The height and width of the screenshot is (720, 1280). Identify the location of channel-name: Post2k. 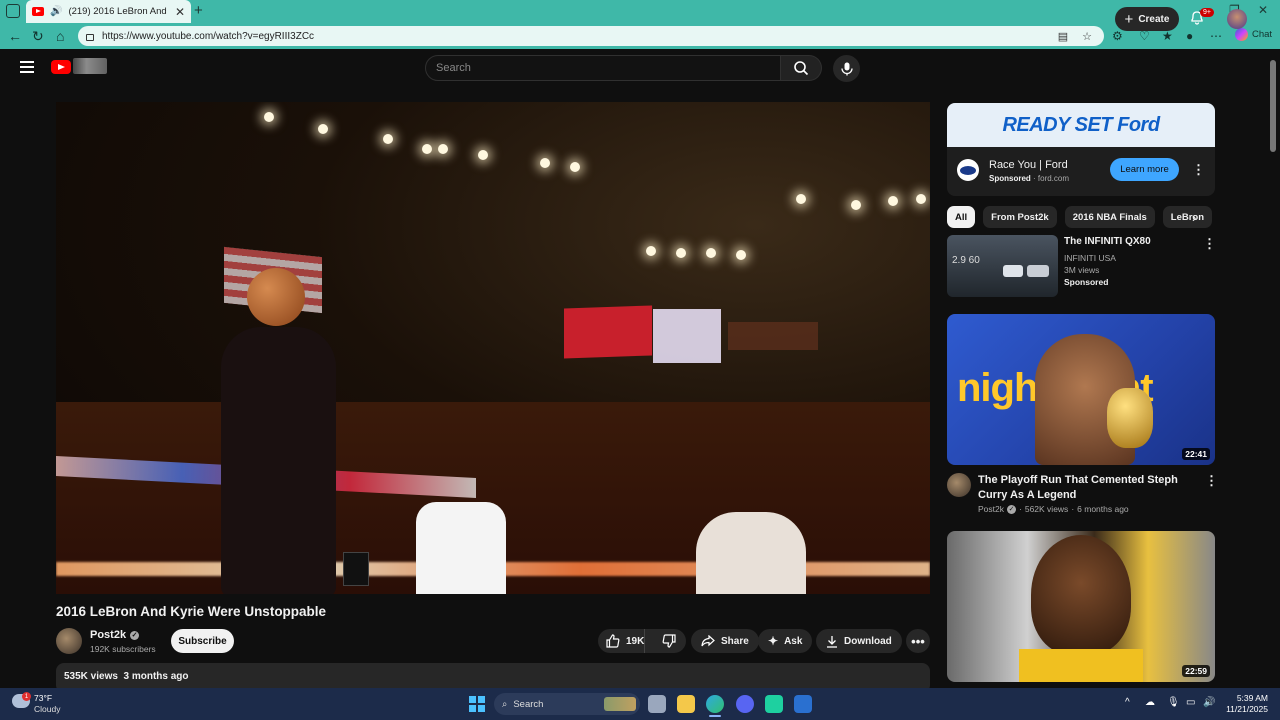
(108, 635).